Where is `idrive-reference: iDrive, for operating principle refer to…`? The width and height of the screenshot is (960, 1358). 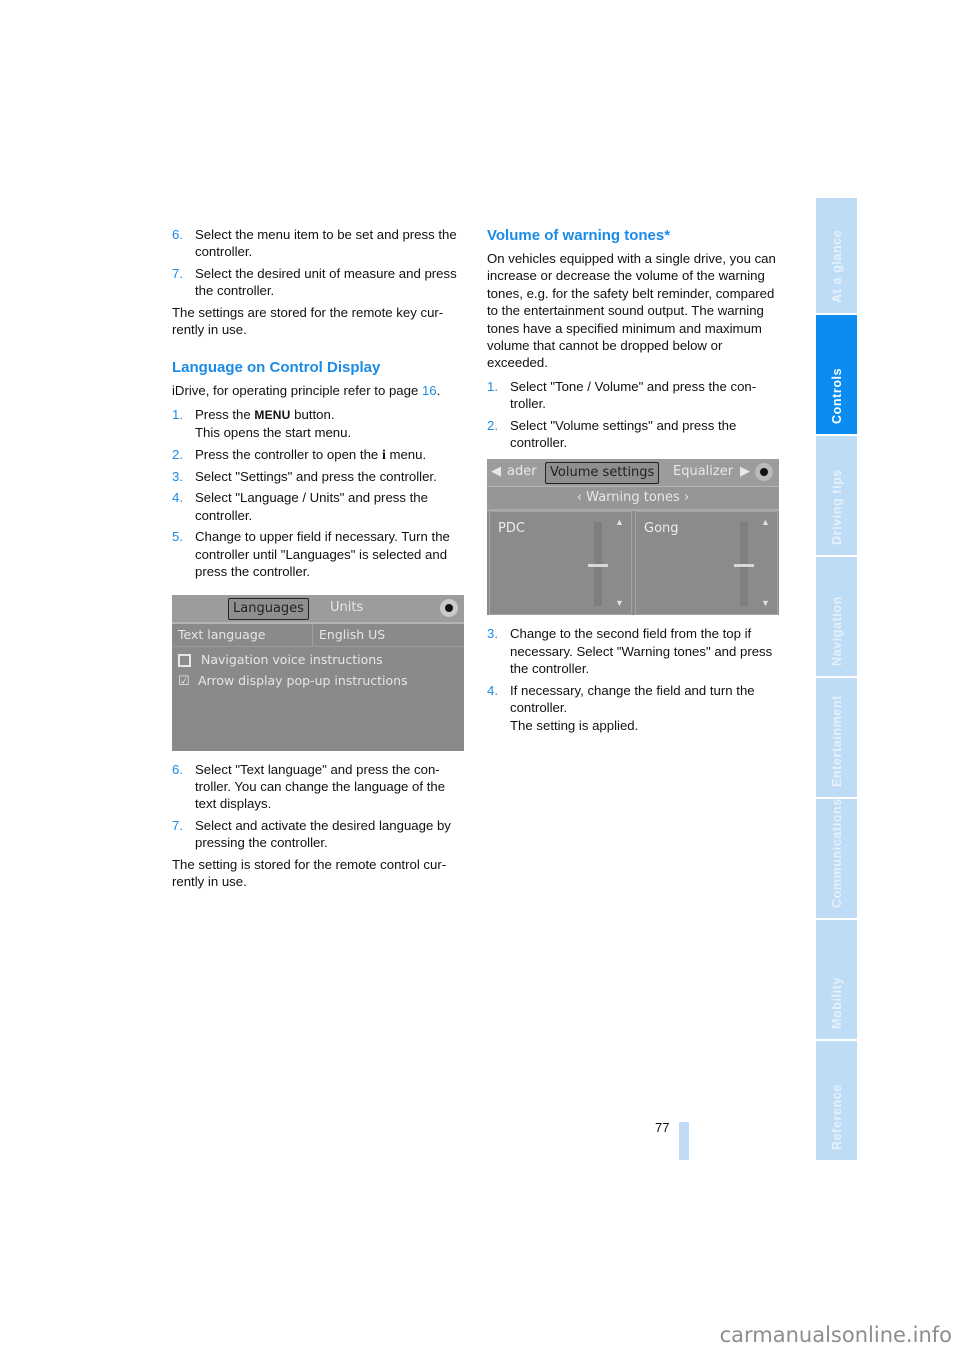
idrive-reference: iDrive, for operating principle refer to… is located at coordinates (318, 390).